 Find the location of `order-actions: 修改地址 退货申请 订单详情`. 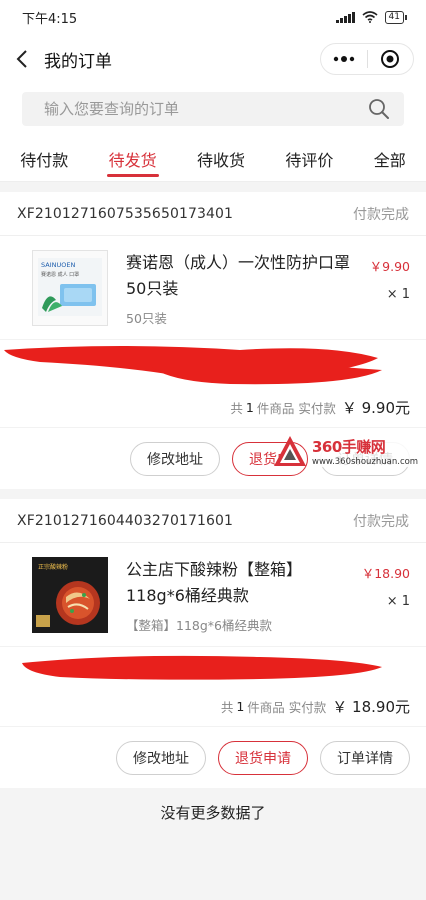

order-actions: 修改地址 退货申请 订单详情 is located at coordinates (213, 757).